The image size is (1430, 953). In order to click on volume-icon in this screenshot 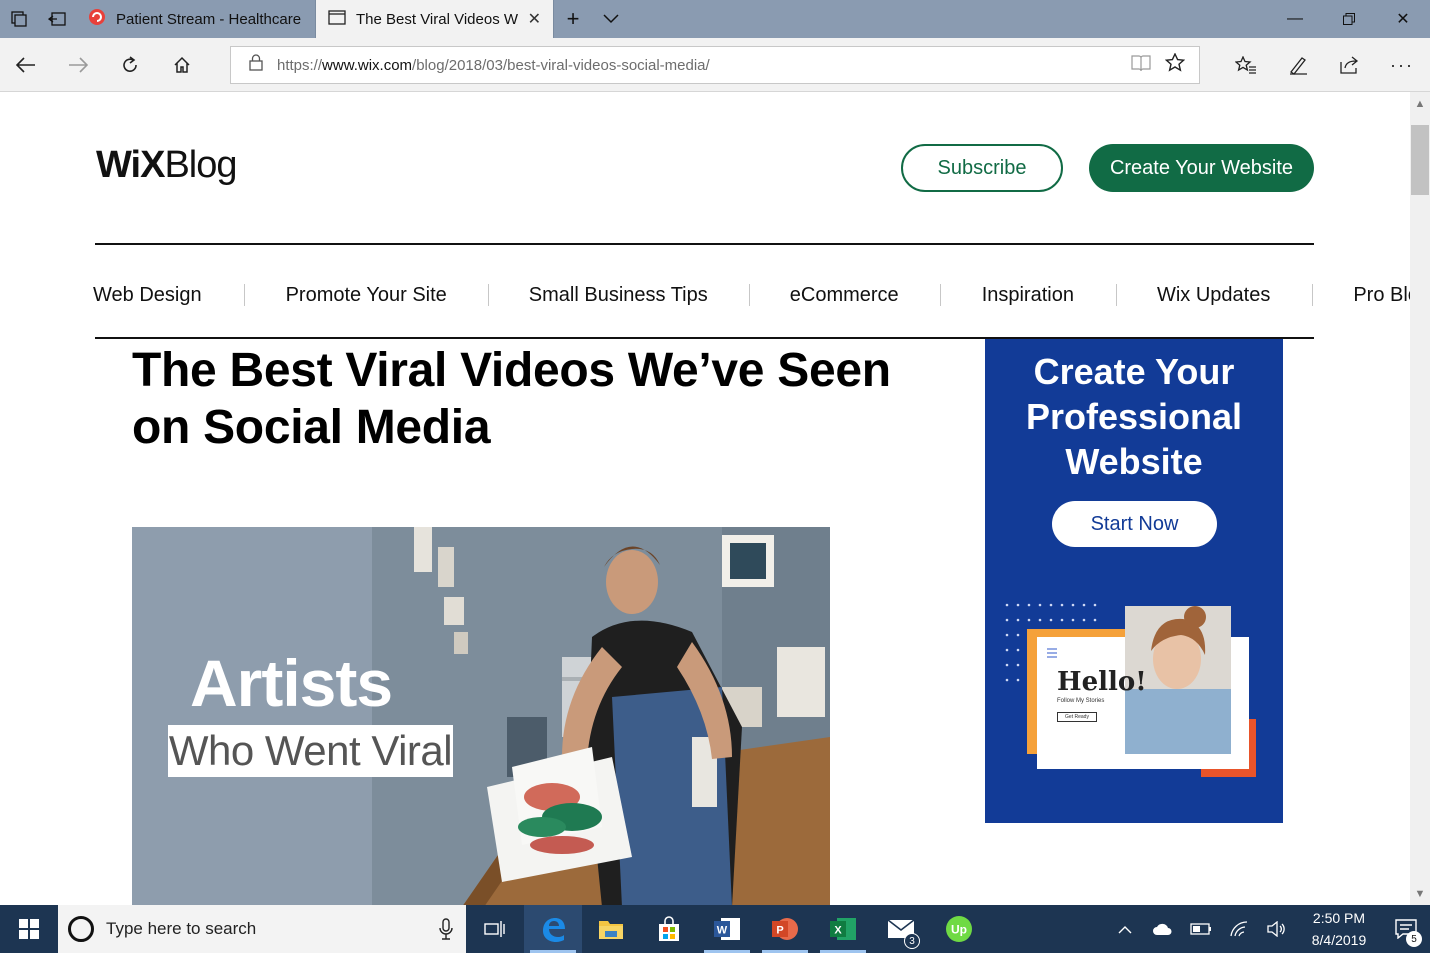, I will do `click(1277, 929)`.